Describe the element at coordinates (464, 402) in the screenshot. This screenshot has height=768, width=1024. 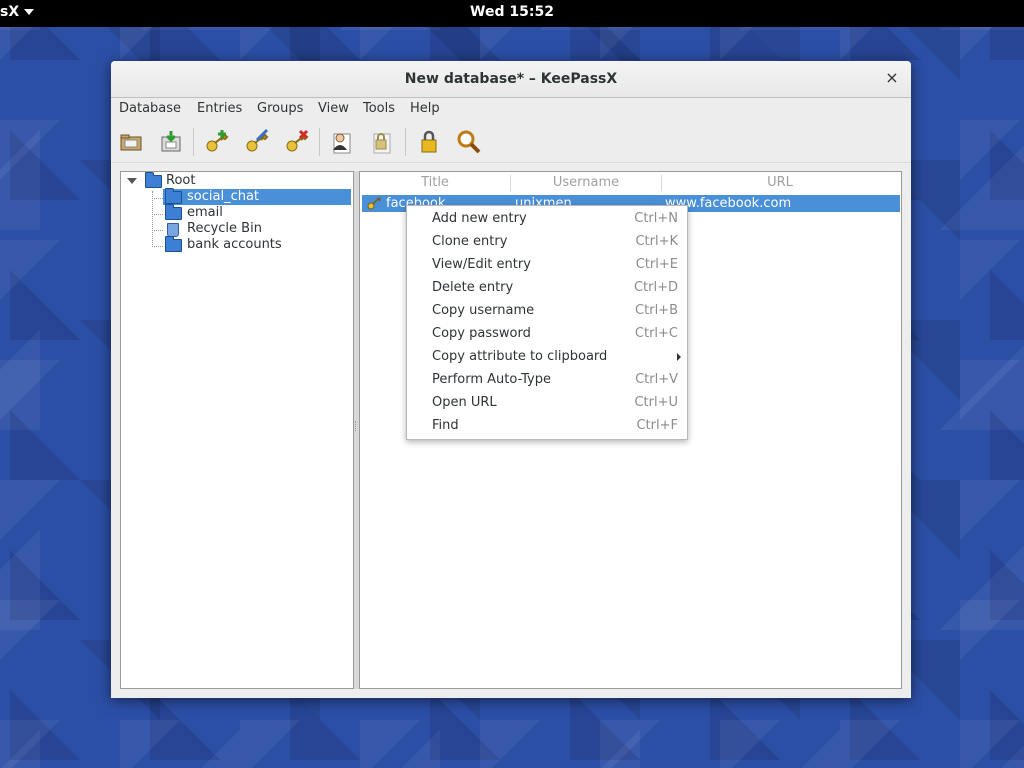
I see `menu-item-label: Open URL` at that location.